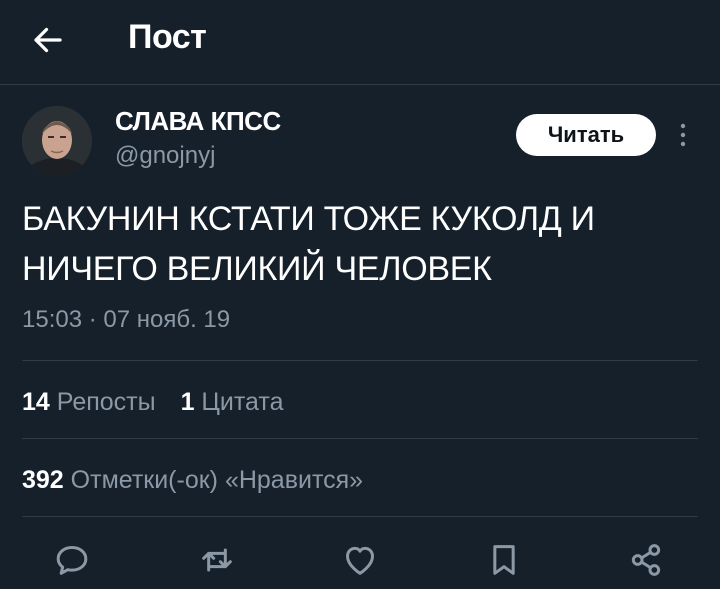  I want to click on avatar, so click(57, 141).